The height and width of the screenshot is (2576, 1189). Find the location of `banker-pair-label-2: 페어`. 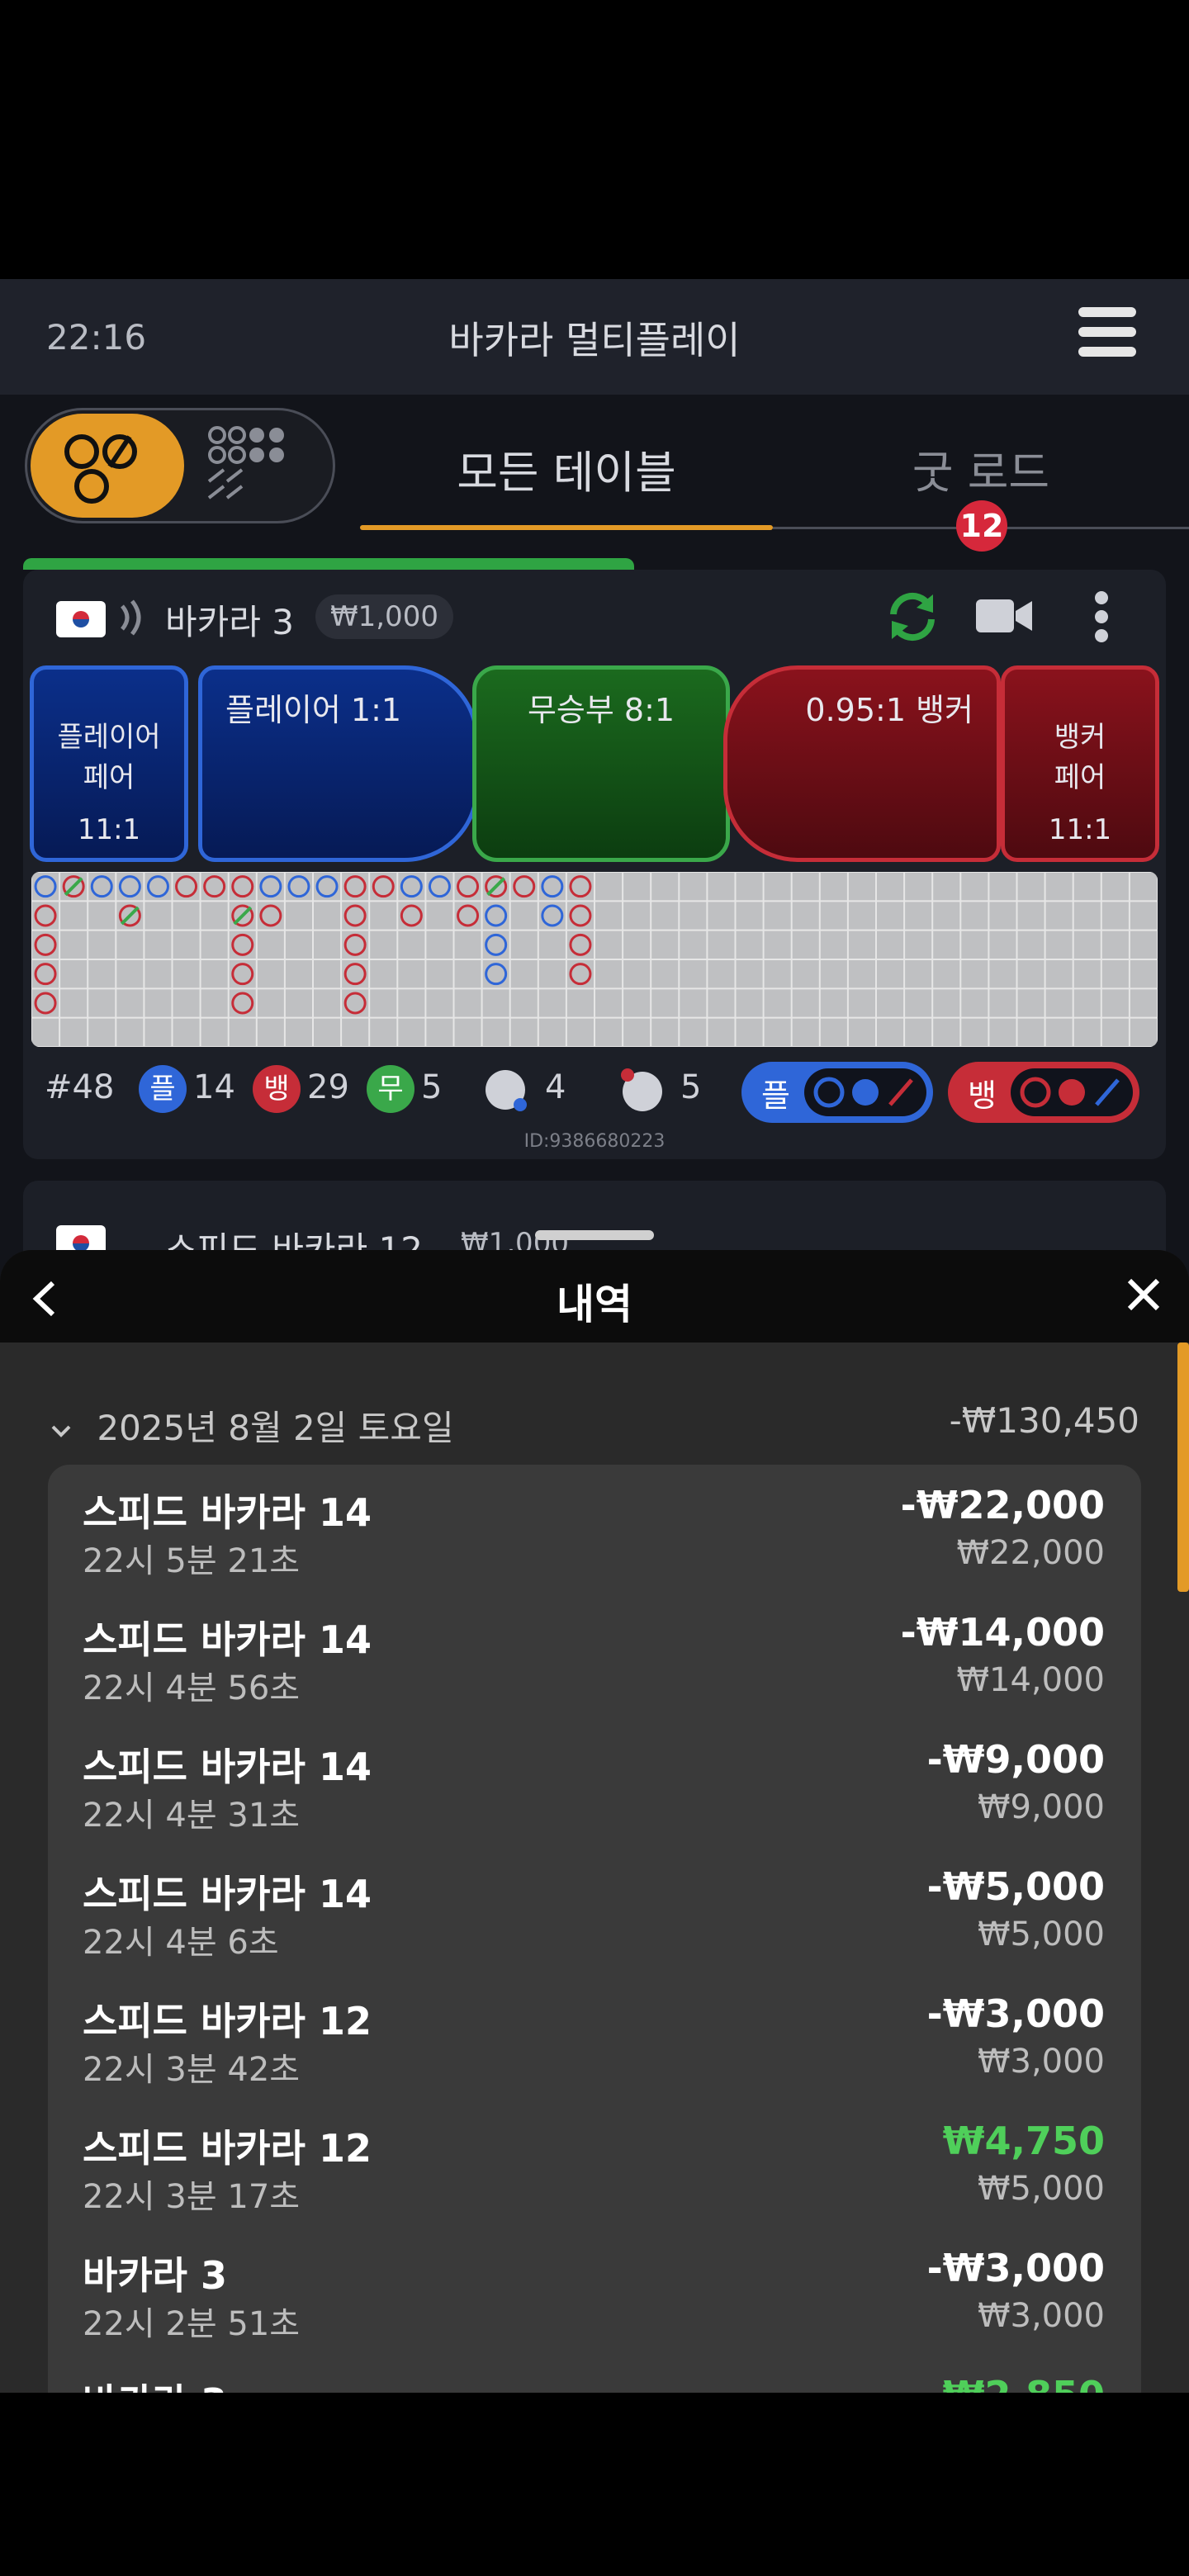

banker-pair-label-2: 페어 is located at coordinates (1080, 777).